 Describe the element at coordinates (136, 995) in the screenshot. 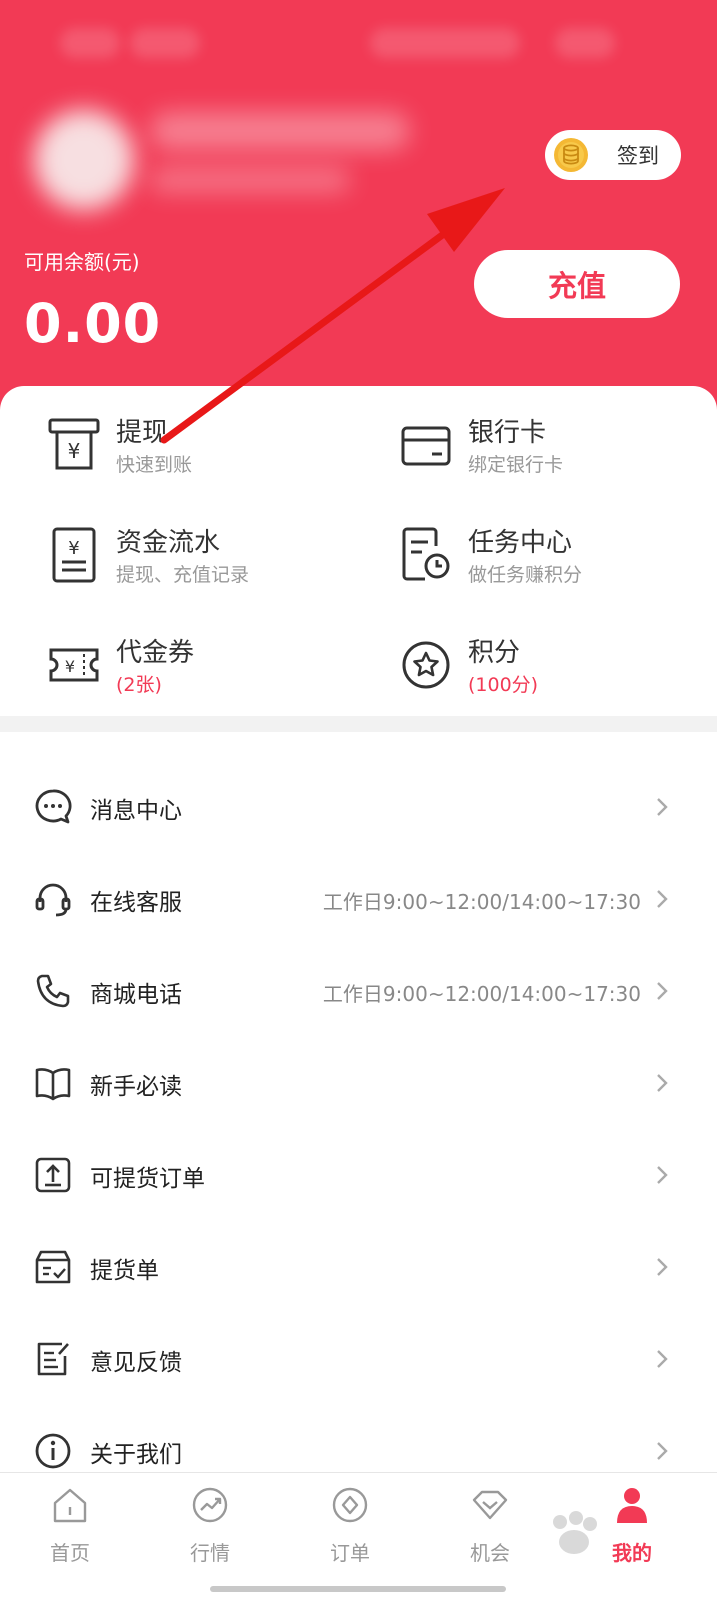

I see `menu-label: 商城电话` at that location.